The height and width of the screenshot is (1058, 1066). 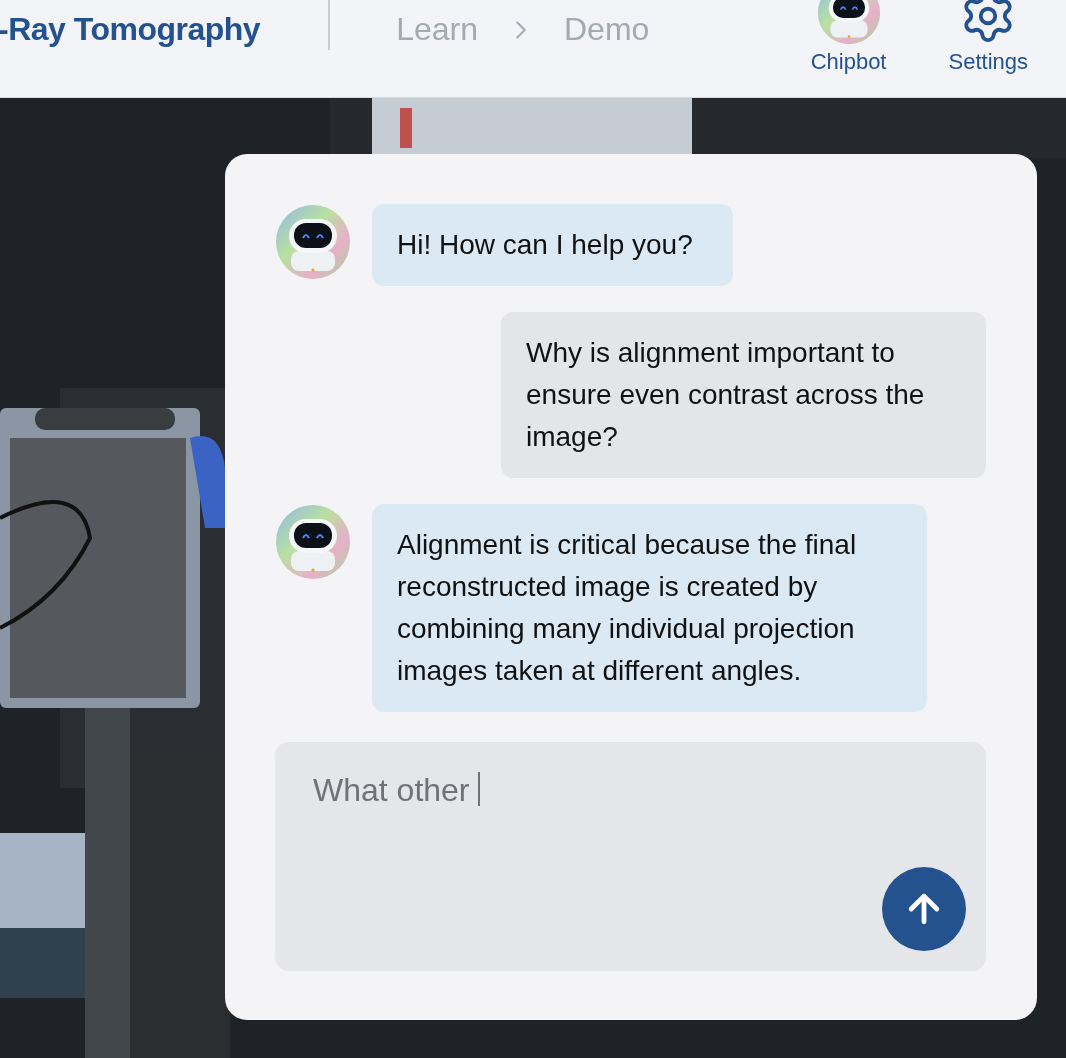 What do you see at coordinates (130, 29) in the screenshot?
I see `app-title: -Ray Tomography` at bounding box center [130, 29].